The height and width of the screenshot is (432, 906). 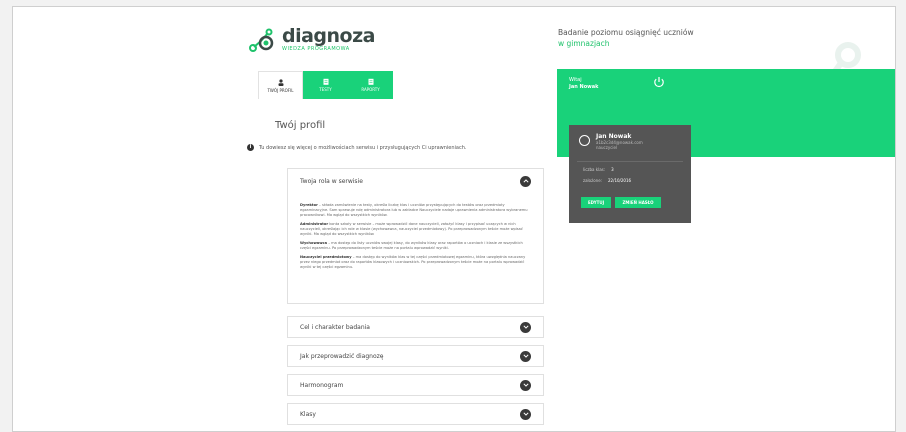 What do you see at coordinates (325, 81) in the screenshot?
I see `clipboard-icon` at bounding box center [325, 81].